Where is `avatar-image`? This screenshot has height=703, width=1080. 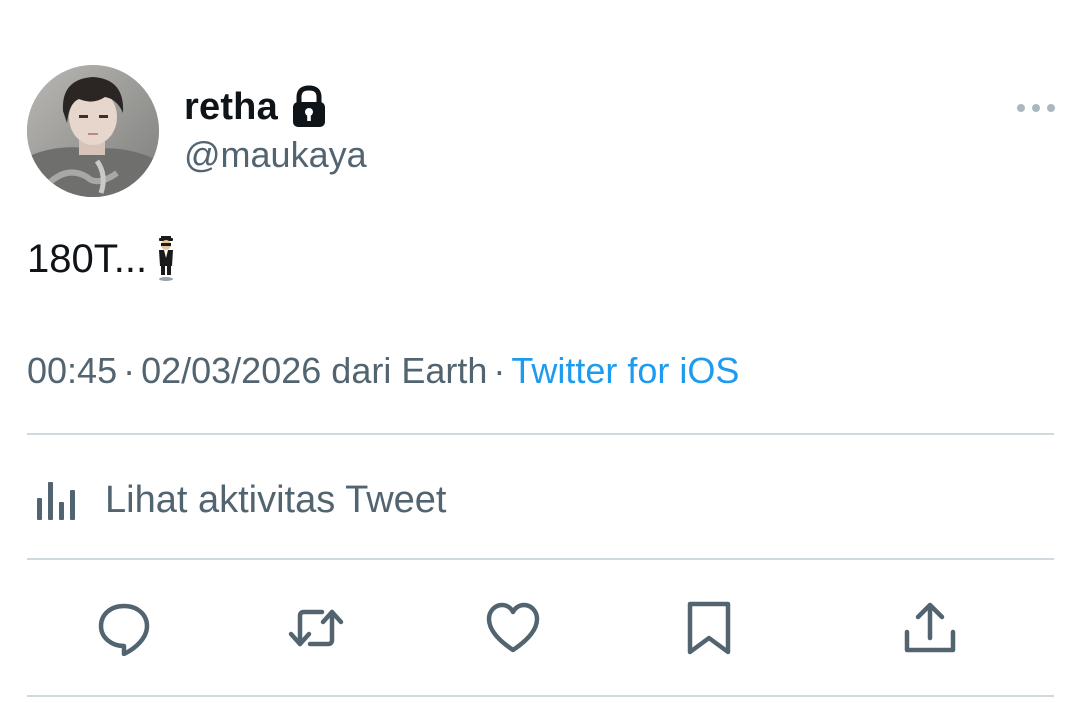 avatar-image is located at coordinates (93, 131).